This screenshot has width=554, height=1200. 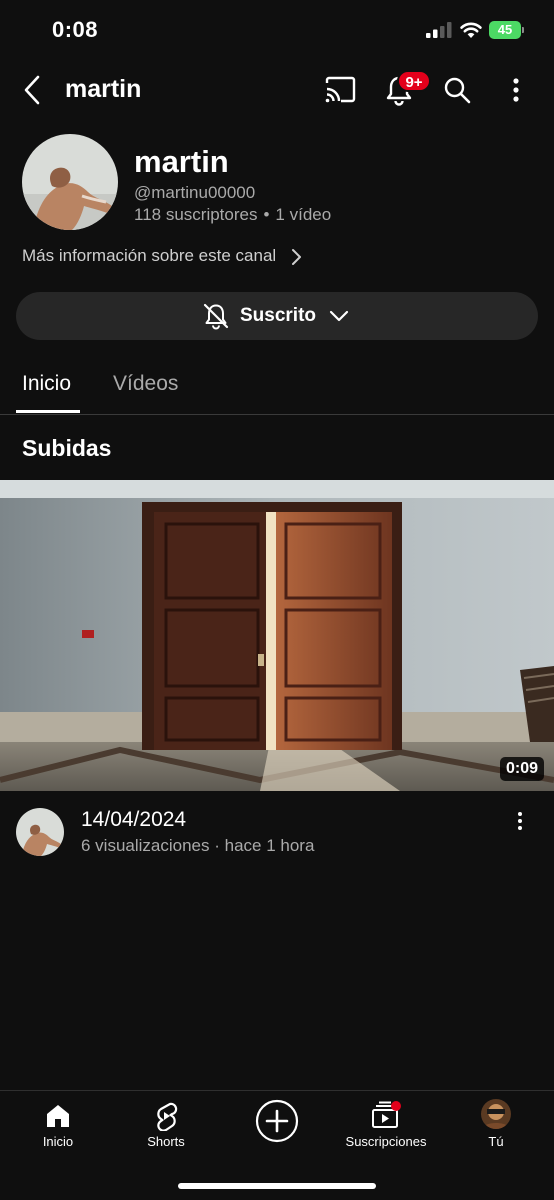 What do you see at coordinates (339, 316) in the screenshot?
I see `chevron-down-icon` at bounding box center [339, 316].